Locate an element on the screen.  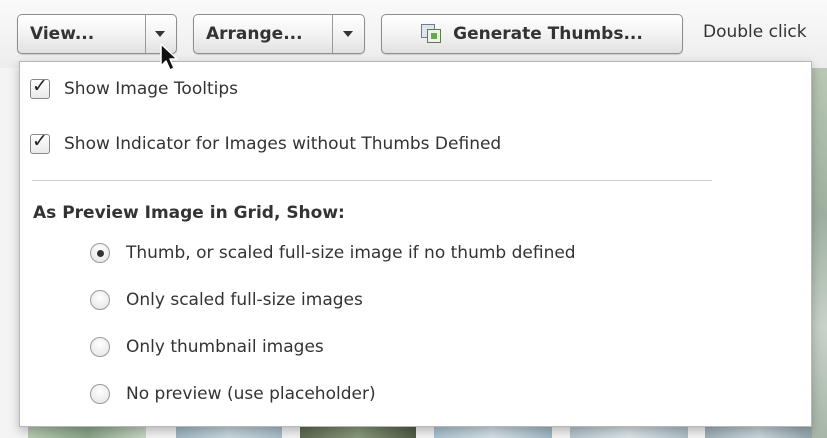
radio-option-thumbnails-only: Only thumbnail images is located at coordinates (207, 347).